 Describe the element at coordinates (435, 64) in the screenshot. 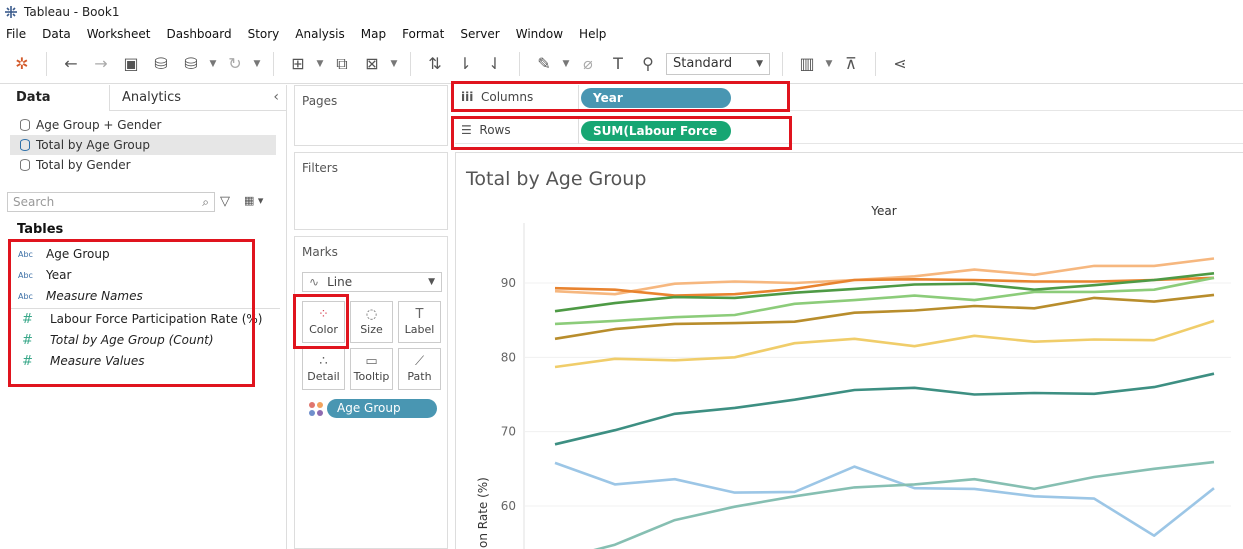

I see `swap-rows-columns-icon: ⇅` at that location.